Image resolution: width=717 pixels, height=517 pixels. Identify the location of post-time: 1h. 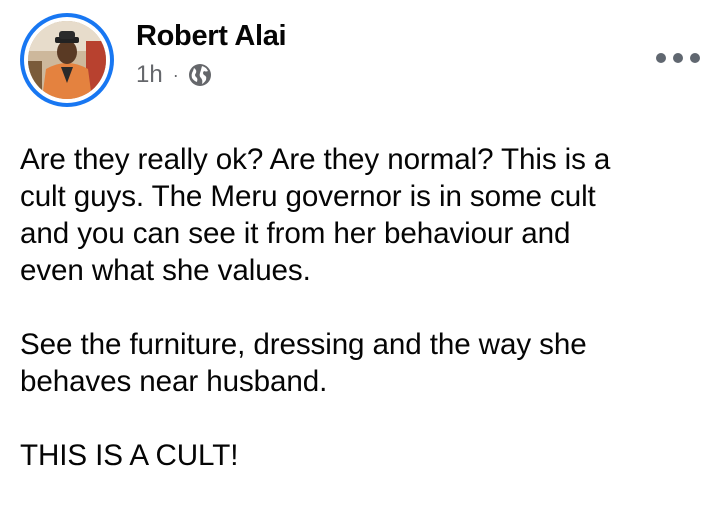
(149, 75).